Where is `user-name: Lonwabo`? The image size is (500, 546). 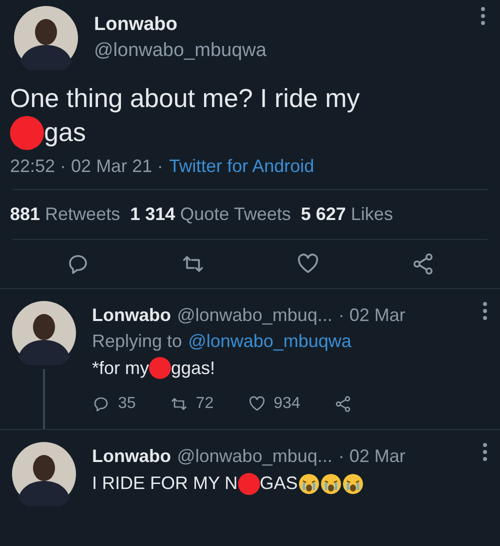
user-name: Lonwabo is located at coordinates (180, 25).